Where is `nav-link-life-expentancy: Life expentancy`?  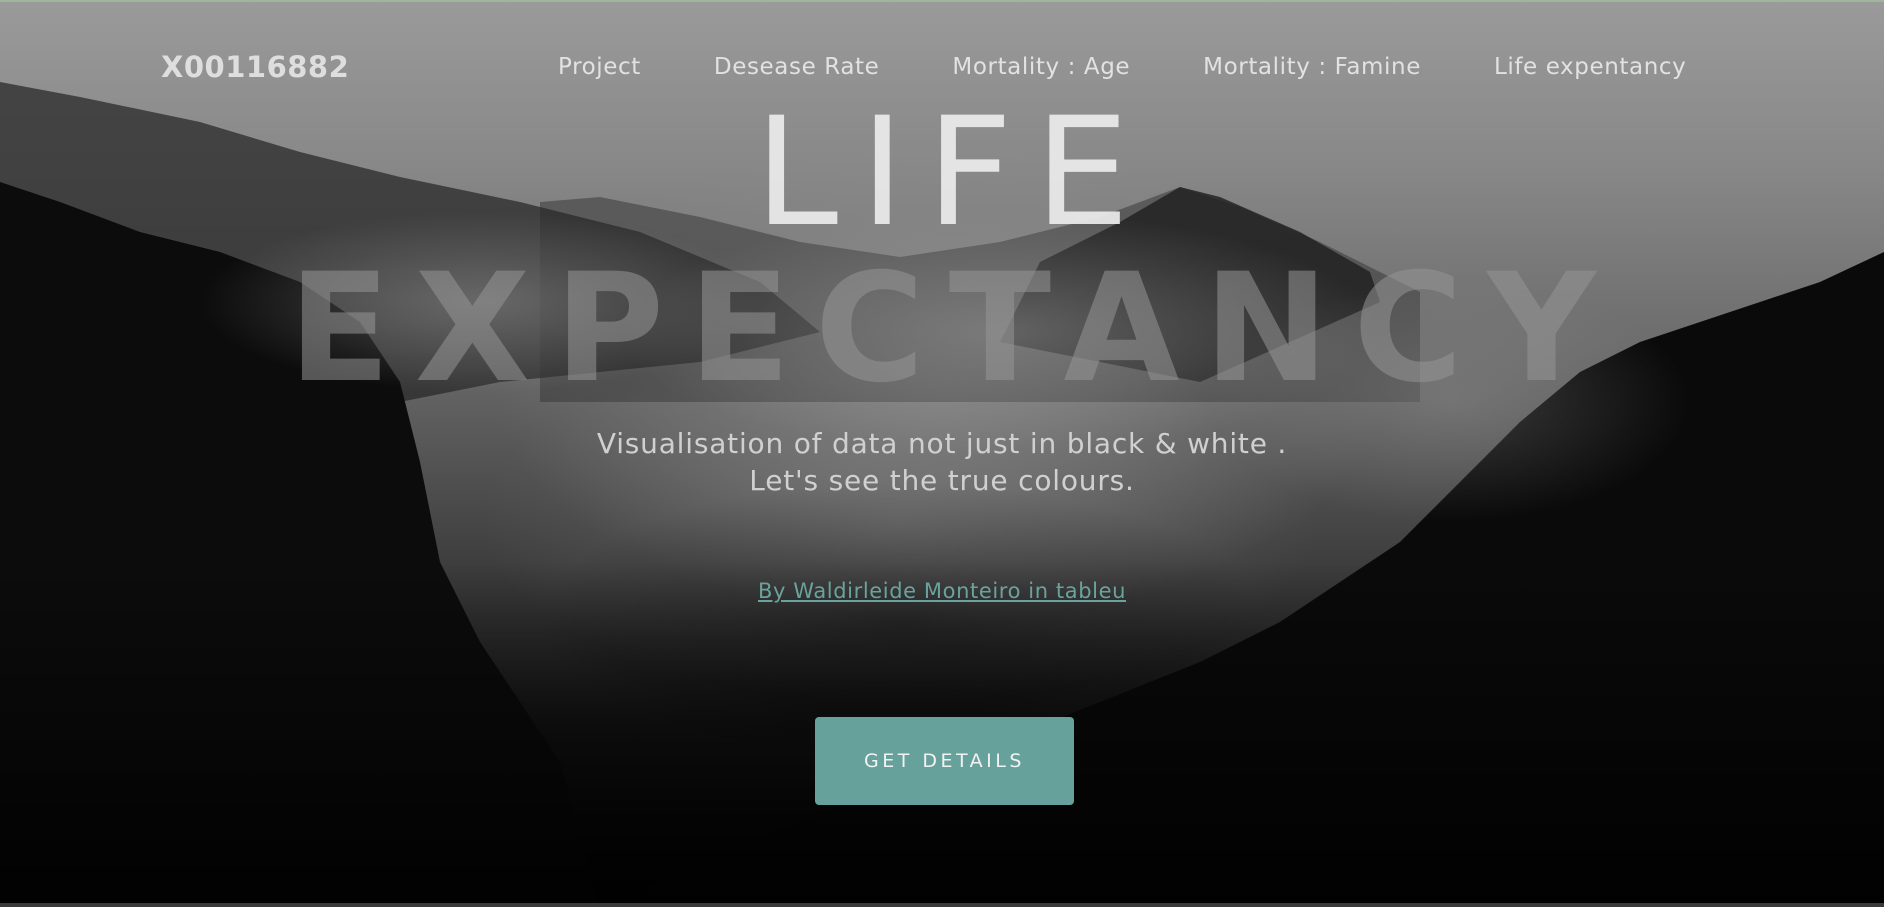
nav-link-life-expentancy: Life expentancy is located at coordinates (1590, 67).